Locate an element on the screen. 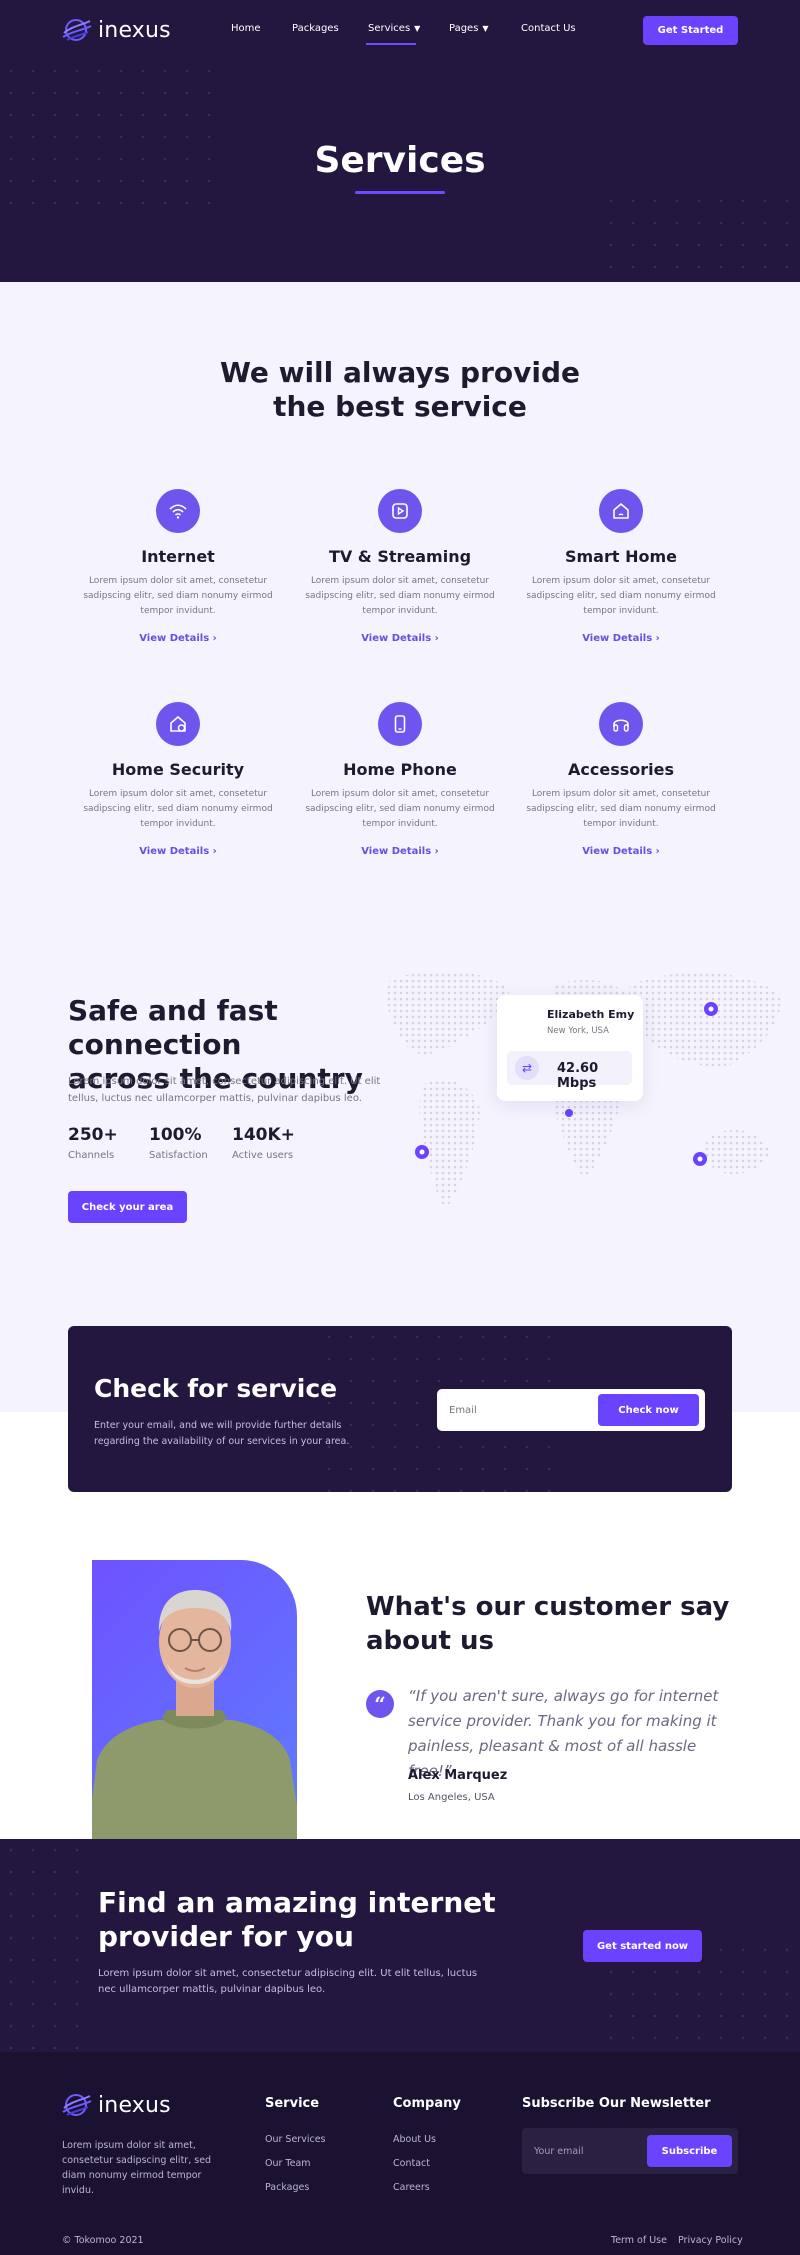 The image size is (800, 2255). transfer-arrows-icon: ⇄ is located at coordinates (527, 1068).